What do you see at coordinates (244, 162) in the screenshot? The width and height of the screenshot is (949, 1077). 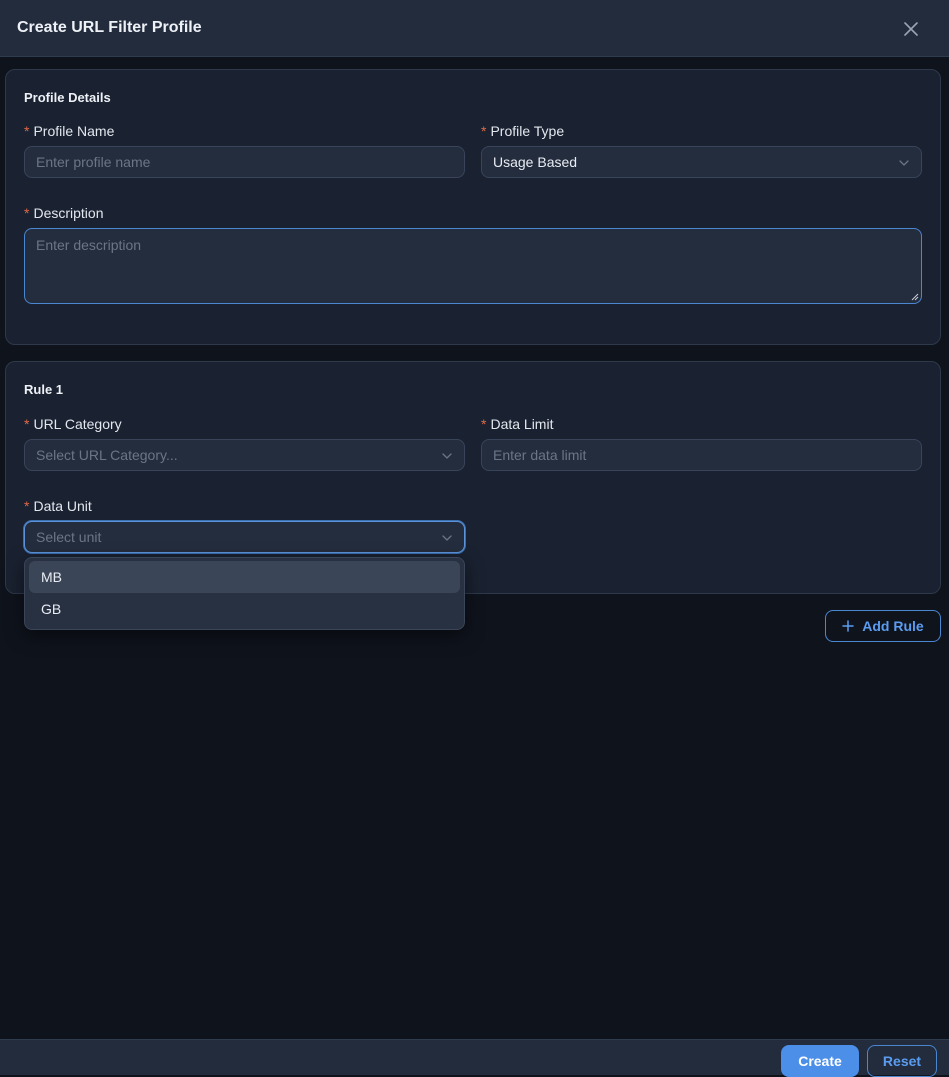 I see `profile-name-input: Enter profile name` at bounding box center [244, 162].